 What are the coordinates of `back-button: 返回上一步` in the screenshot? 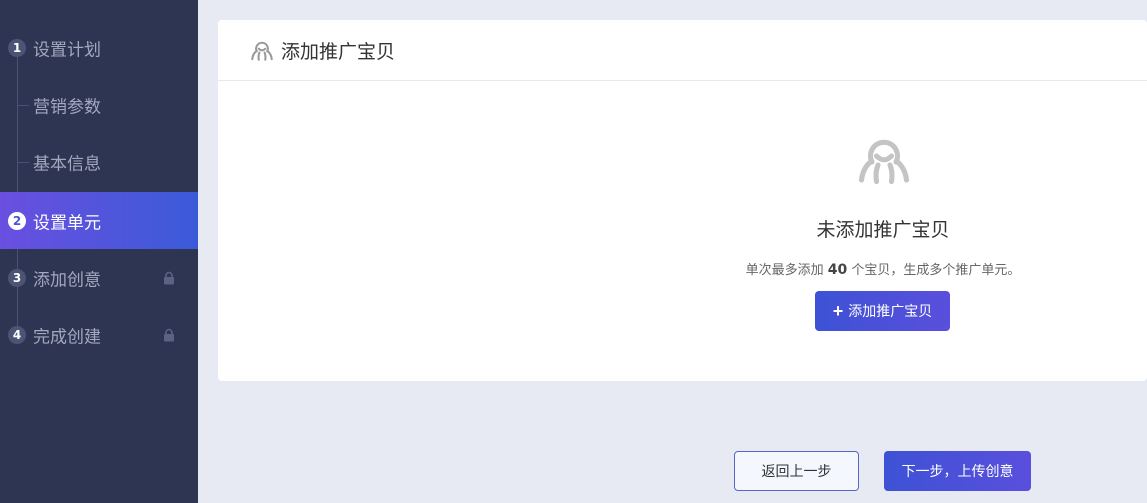 It's located at (796, 471).